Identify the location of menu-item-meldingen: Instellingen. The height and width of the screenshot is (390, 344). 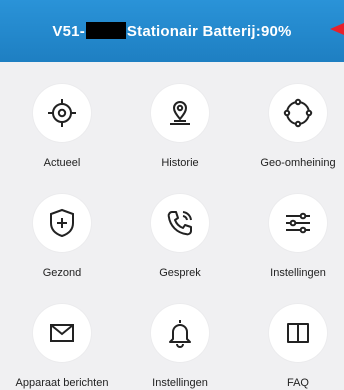
(180, 335).